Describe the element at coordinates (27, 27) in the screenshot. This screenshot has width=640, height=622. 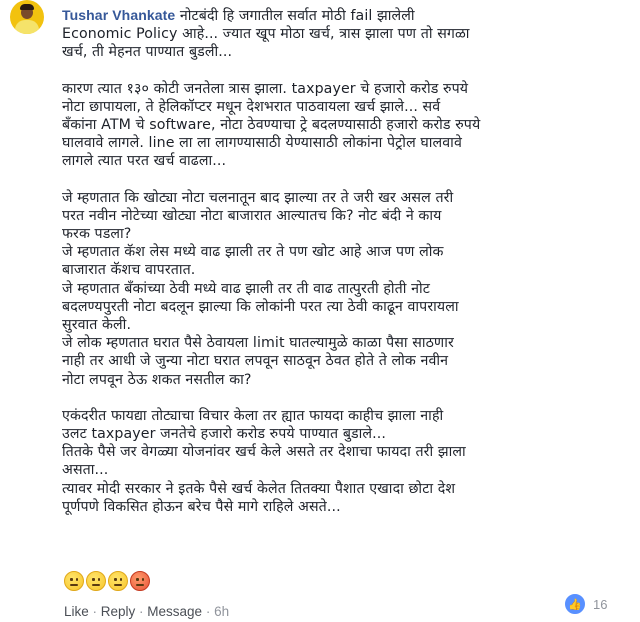
I see `avatar-shirt` at that location.